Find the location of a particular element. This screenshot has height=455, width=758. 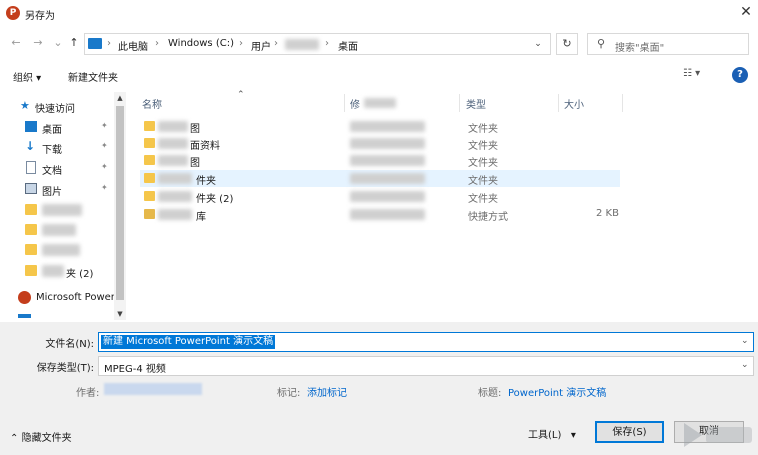

save-button: 保存(S) is located at coordinates (629, 432).